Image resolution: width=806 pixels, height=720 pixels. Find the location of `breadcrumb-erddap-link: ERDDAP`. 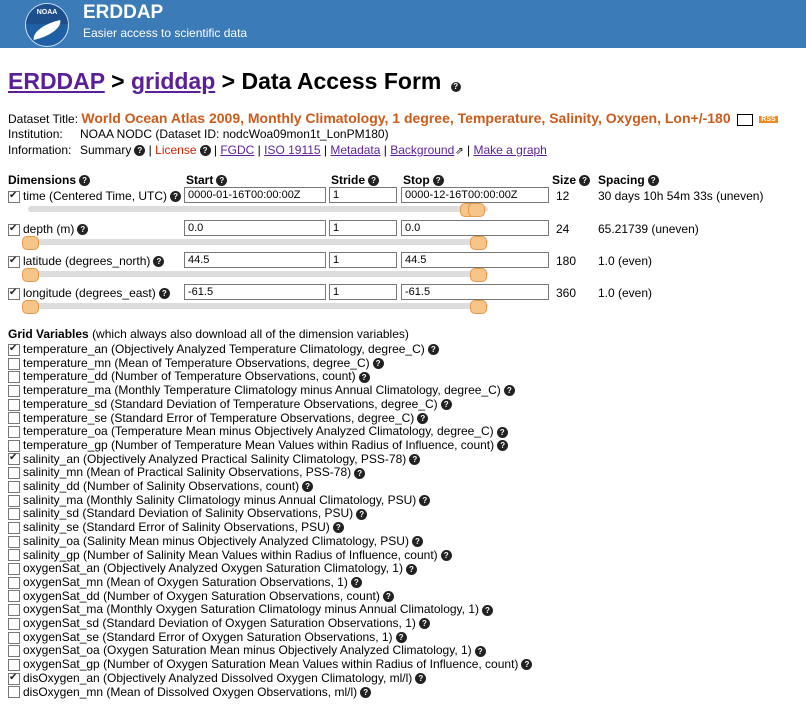

breadcrumb-erddap-link: ERDDAP is located at coordinates (56, 81).